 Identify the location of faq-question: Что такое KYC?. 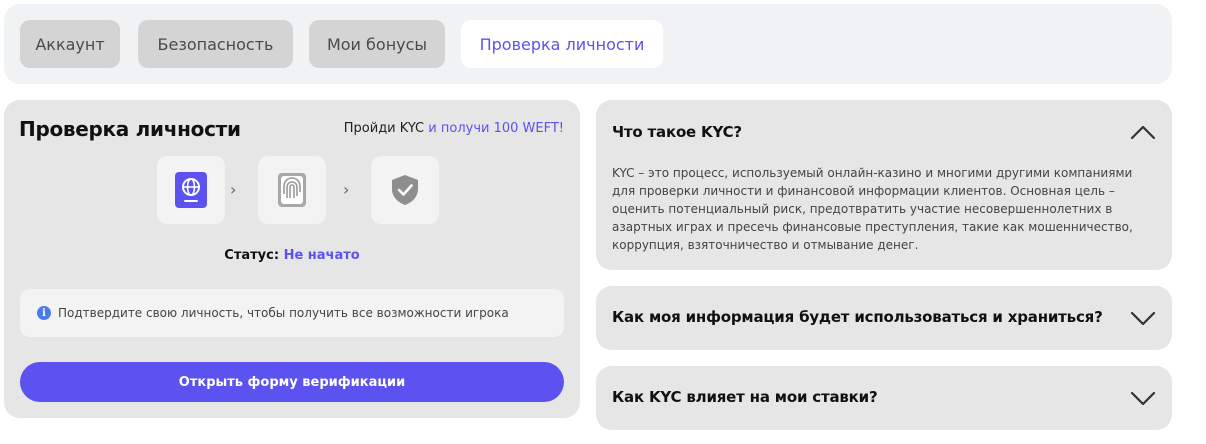
(677, 132).